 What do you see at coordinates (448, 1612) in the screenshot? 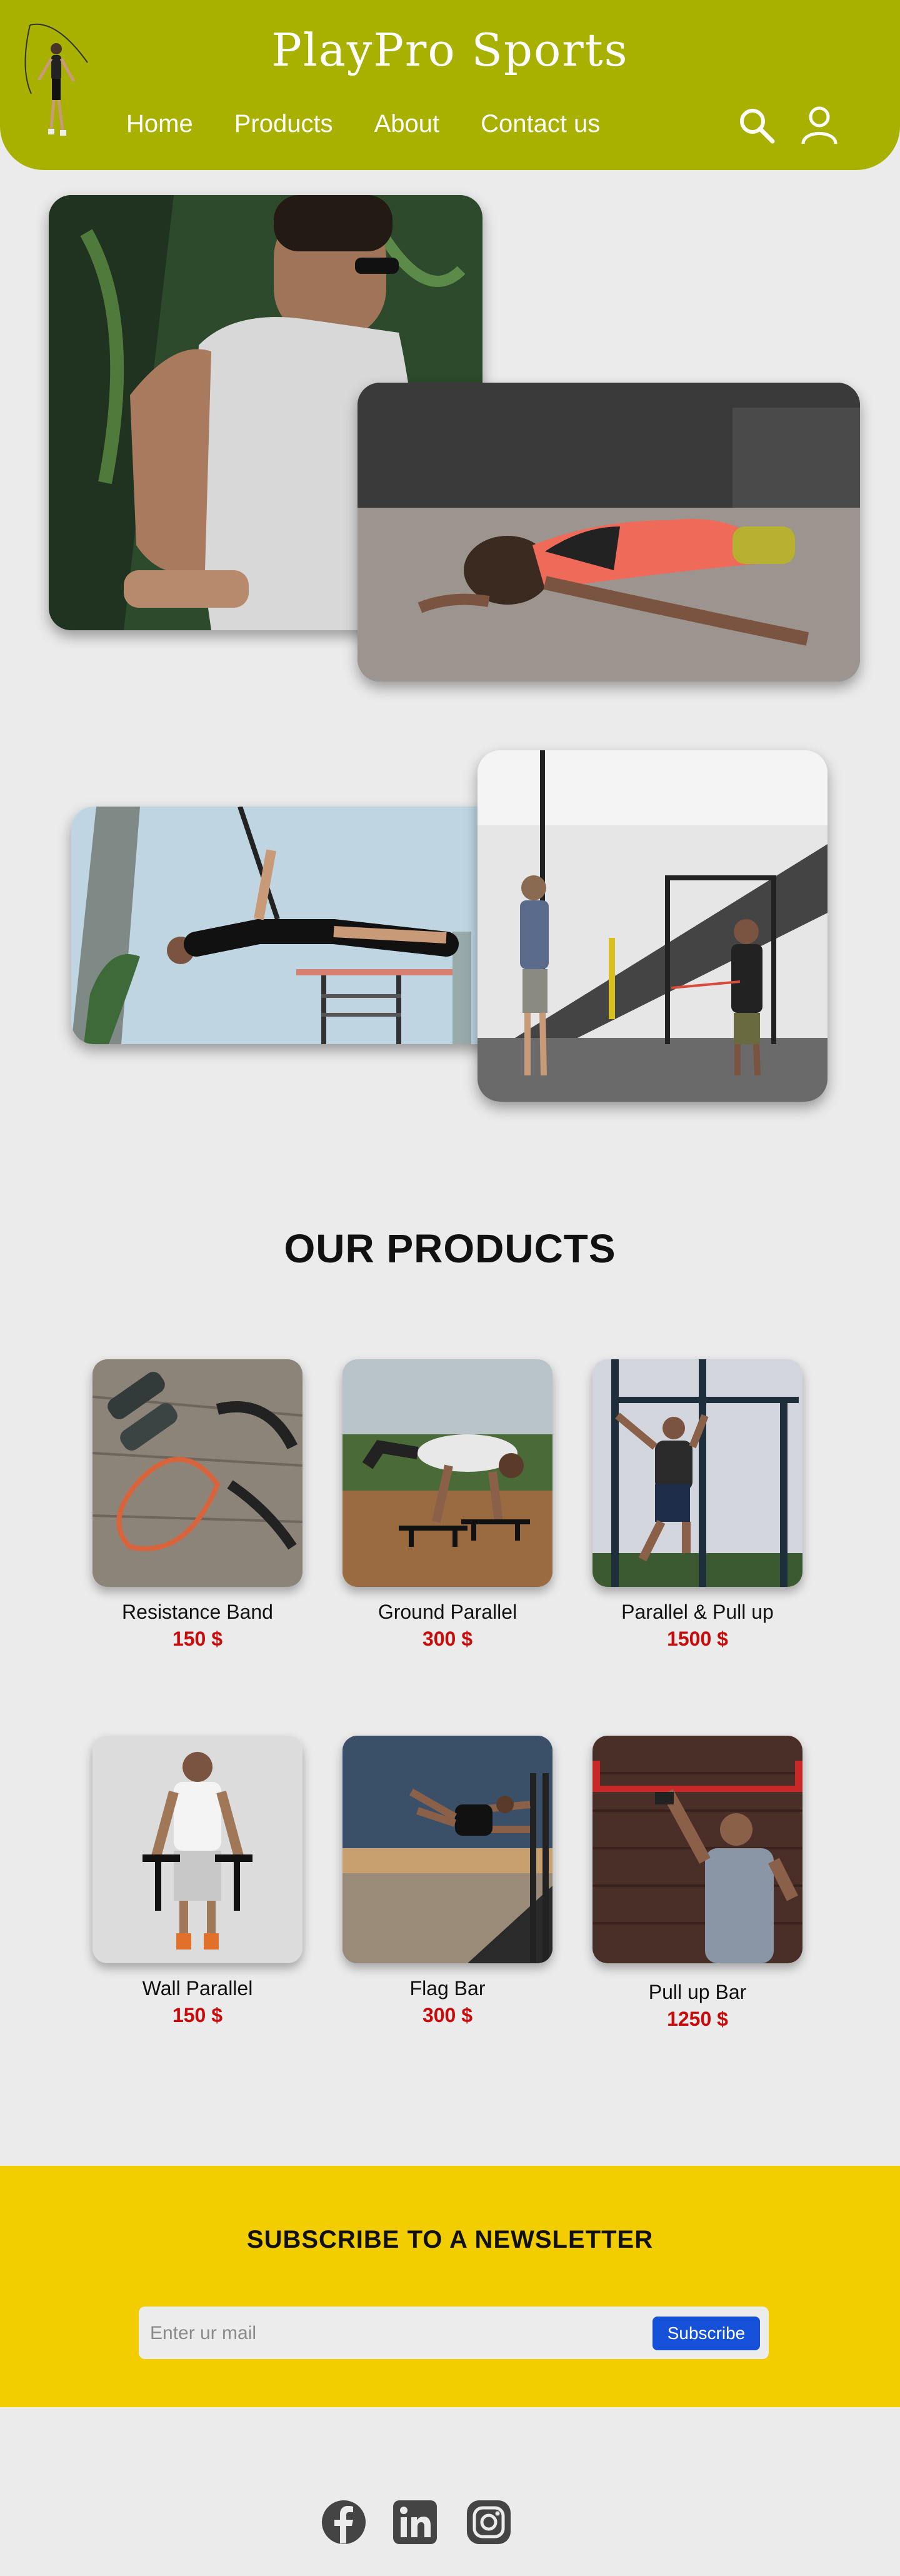
I see `product-name: Ground Parallel` at bounding box center [448, 1612].